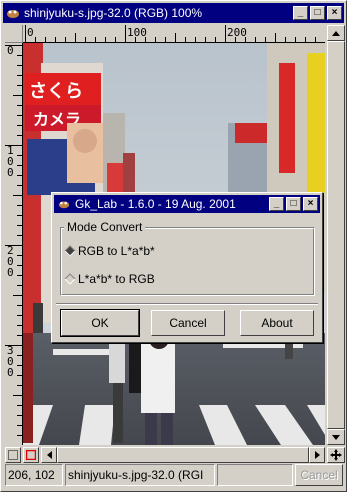 This screenshot has width=347, height=492. I want to click on horizontal-scrollbar, so click(183, 455).